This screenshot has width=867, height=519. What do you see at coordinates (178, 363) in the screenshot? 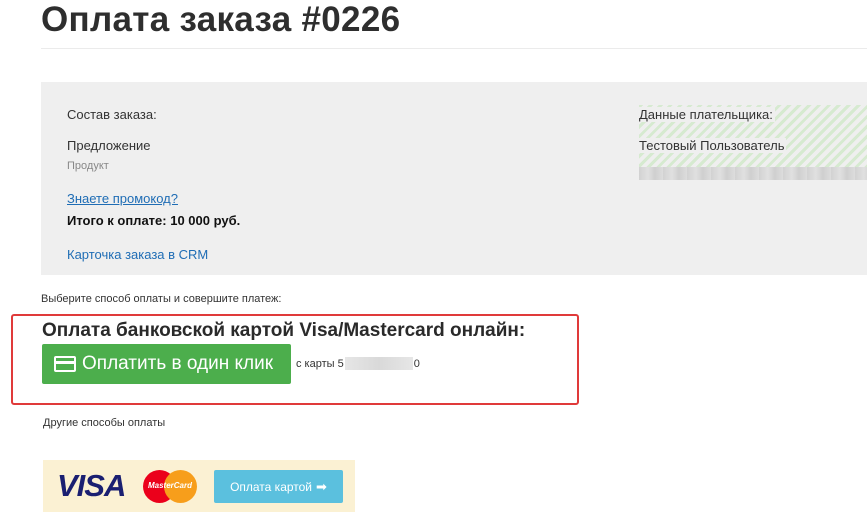
I see `pay-one-click-label: Оплатить в один клик` at bounding box center [178, 363].